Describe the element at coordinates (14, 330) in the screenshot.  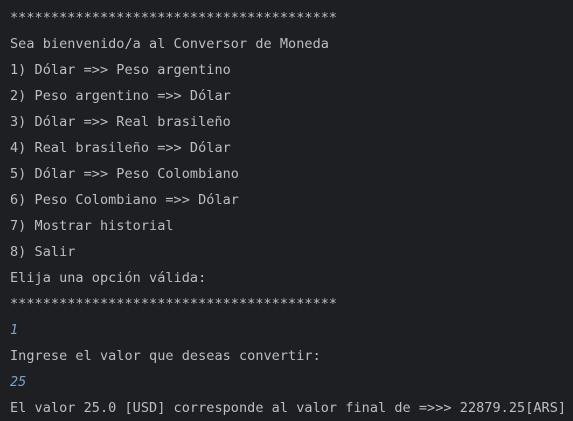
I see `user-input-option: 1` at that location.